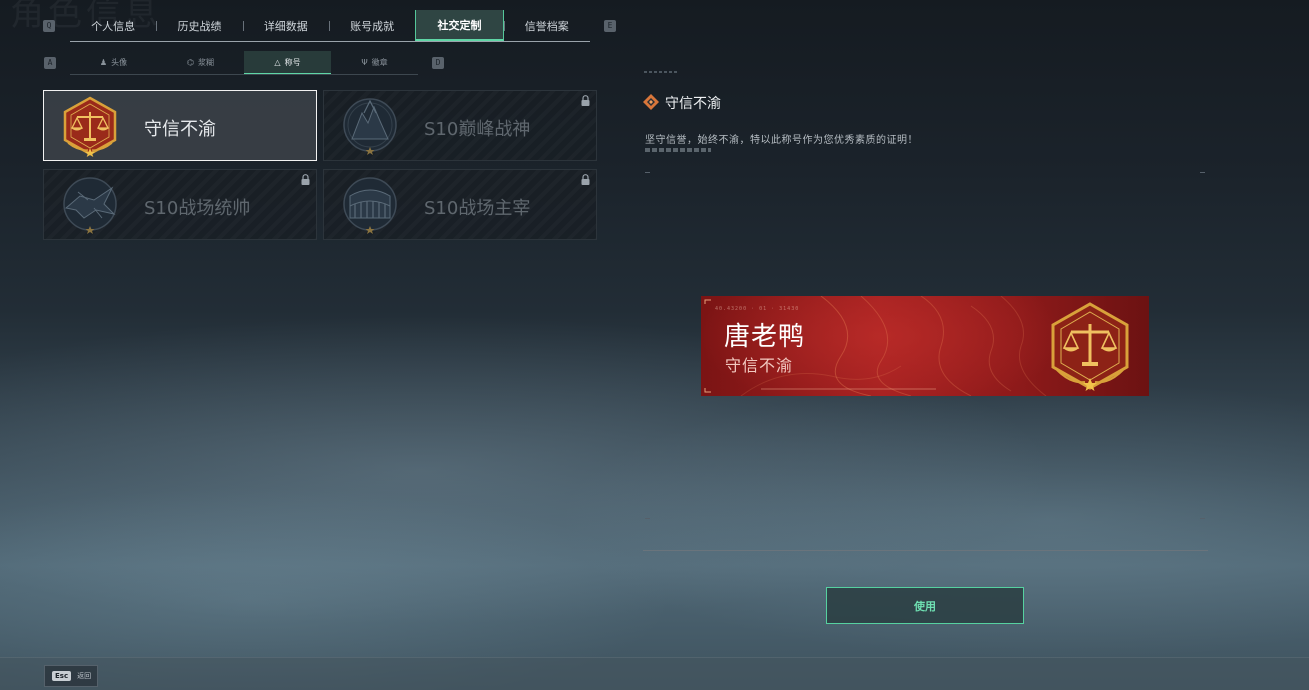 The image size is (1309, 690). I want to click on nameplate-code: 40.43200 · 01 · 31430, so click(757, 309).